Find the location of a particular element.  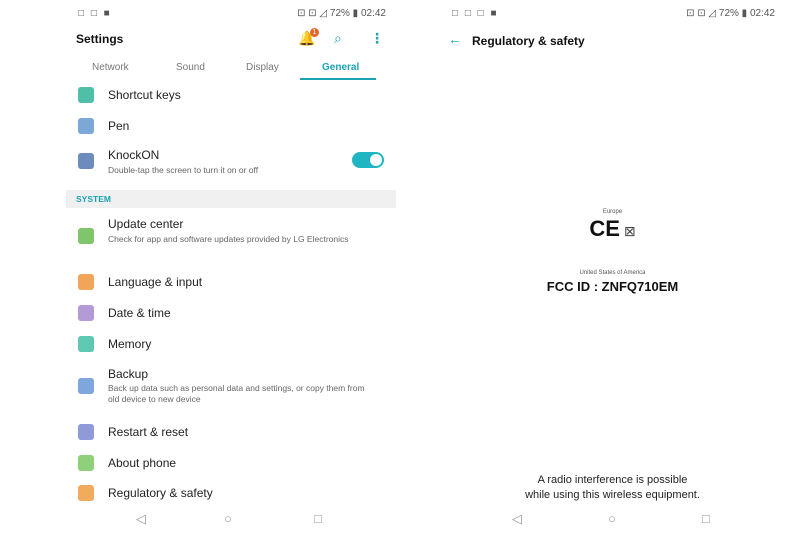

settings-tabs: Network Sound Display General is located at coordinates (231, 70).